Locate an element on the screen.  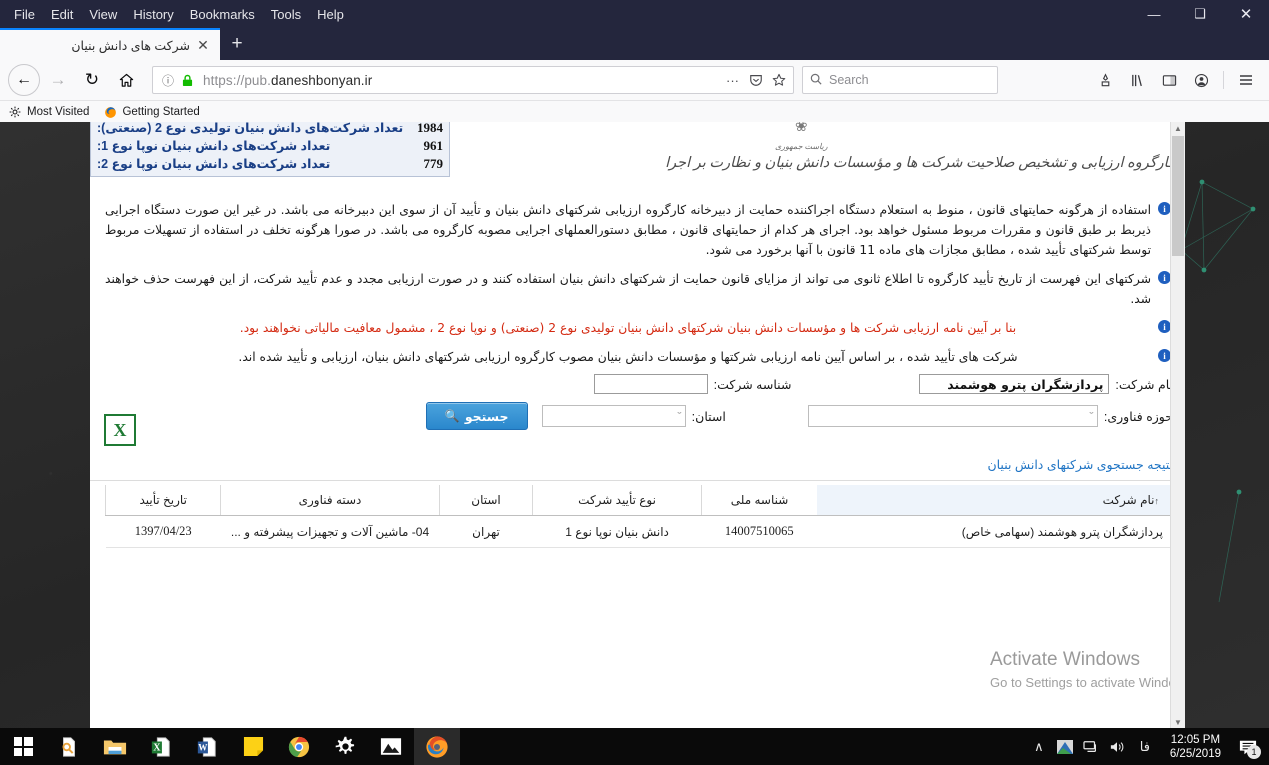
tab-title: شرکت های دانش بنیان is located at coordinates (130, 45).